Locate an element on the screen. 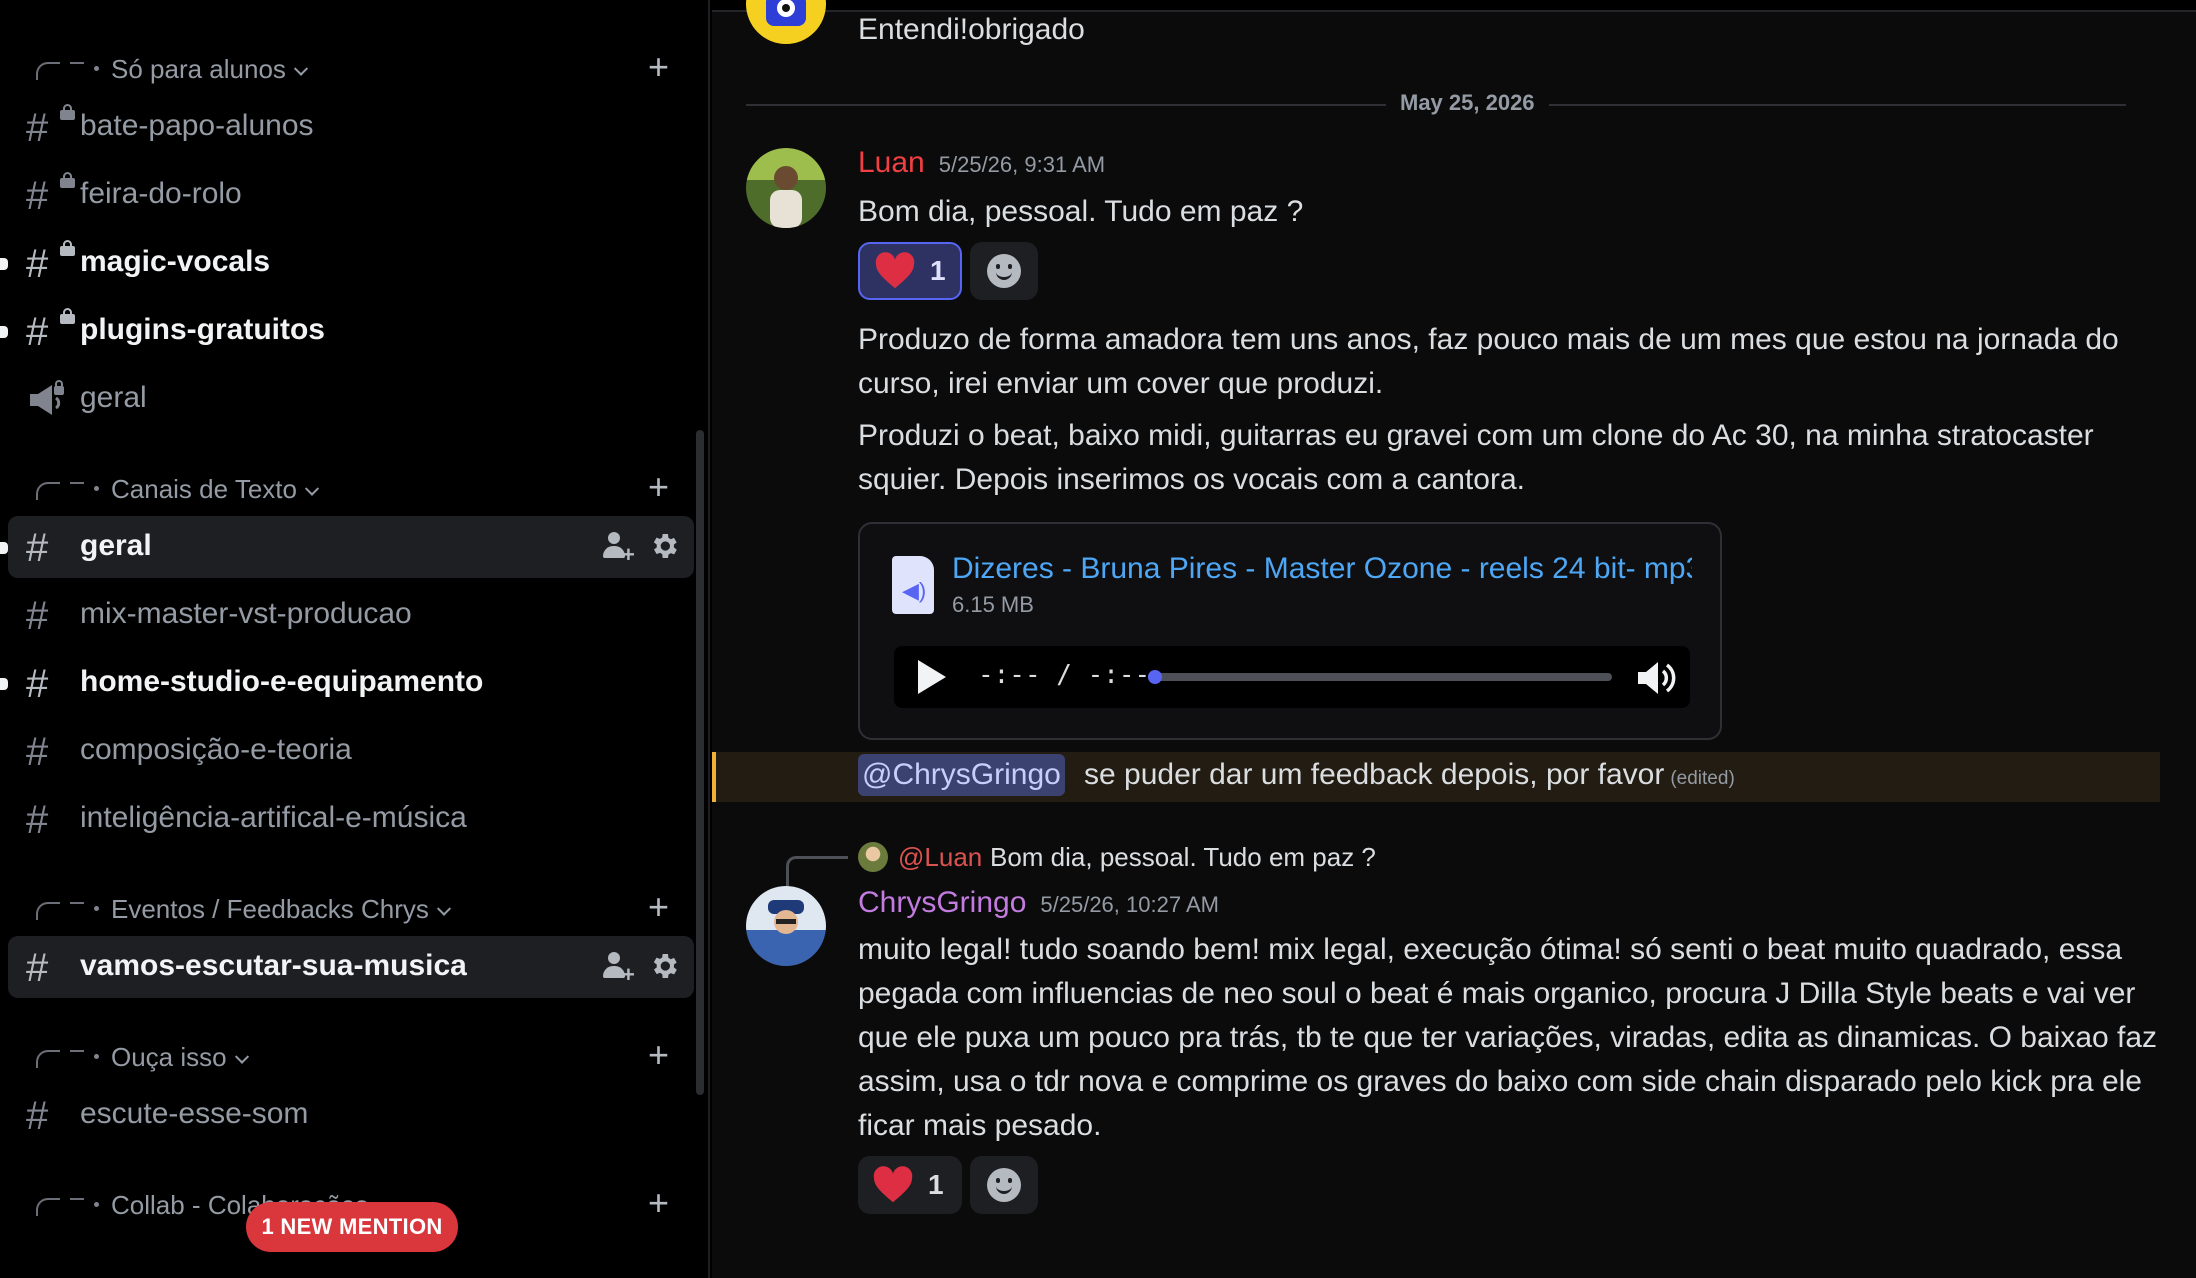 The height and width of the screenshot is (1278, 2196). channel-escute-esse-som: # escute-esse-som is located at coordinates (351, 1115).